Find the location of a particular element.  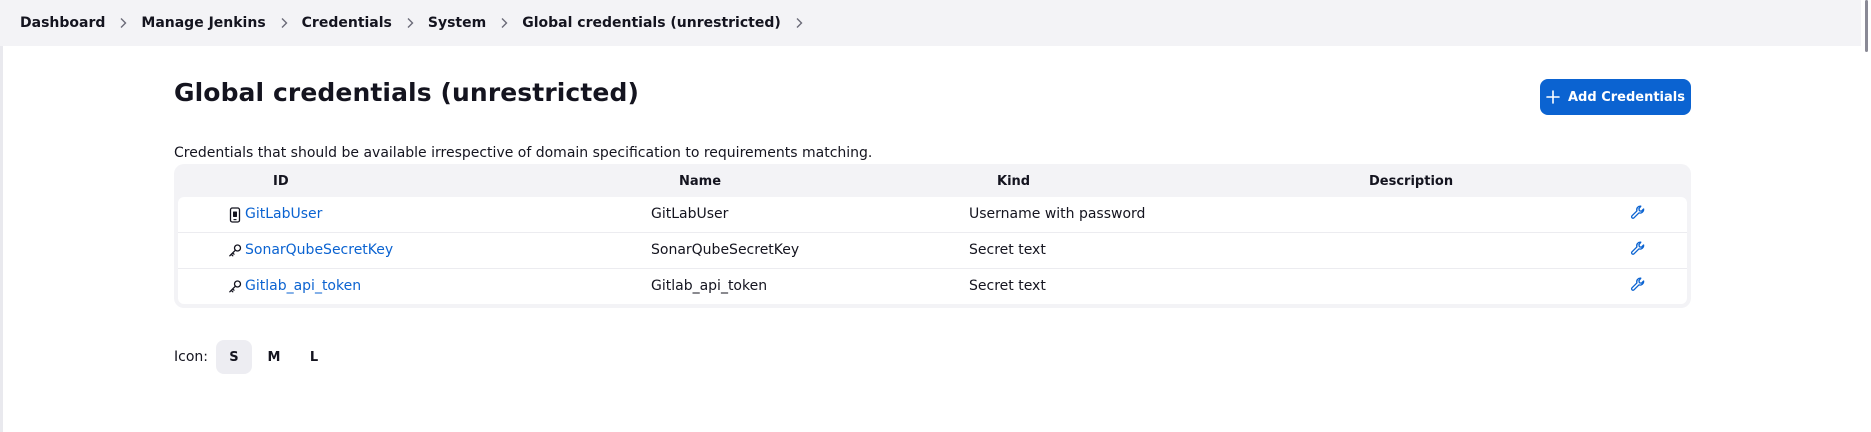

add-credentials-button: Add Credentials is located at coordinates (1615, 97).